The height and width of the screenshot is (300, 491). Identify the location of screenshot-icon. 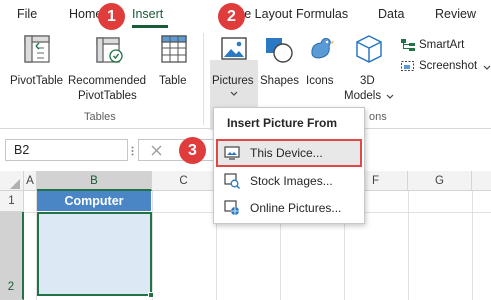
(407, 66).